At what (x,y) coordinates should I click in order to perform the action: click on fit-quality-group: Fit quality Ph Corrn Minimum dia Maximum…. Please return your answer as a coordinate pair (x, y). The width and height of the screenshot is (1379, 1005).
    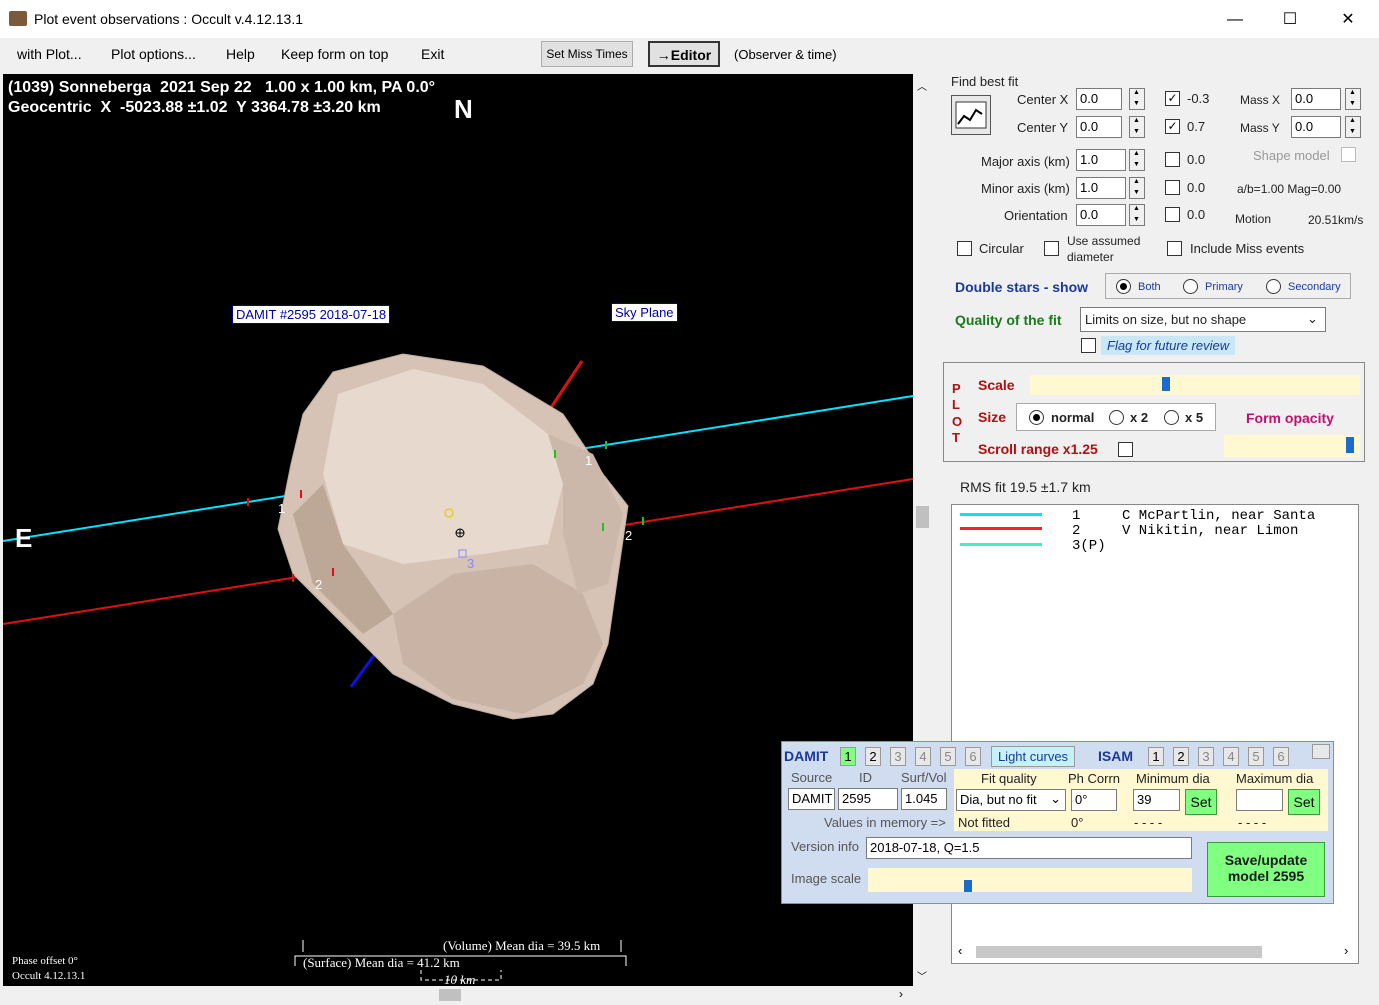
    Looking at the image, I should click on (1141, 800).